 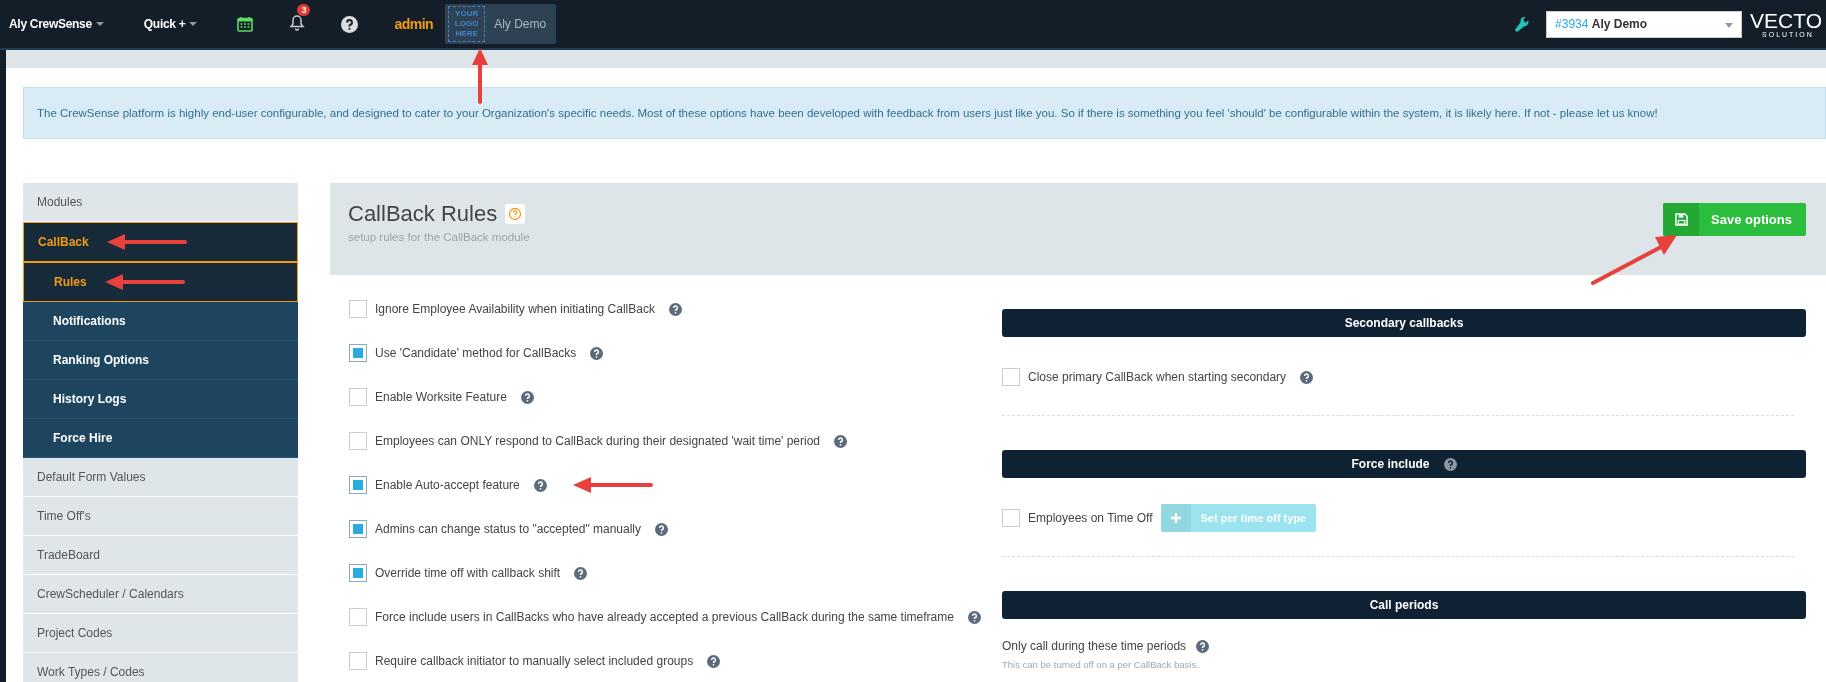 I want to click on section-title: Call periods, so click(x=1404, y=605).